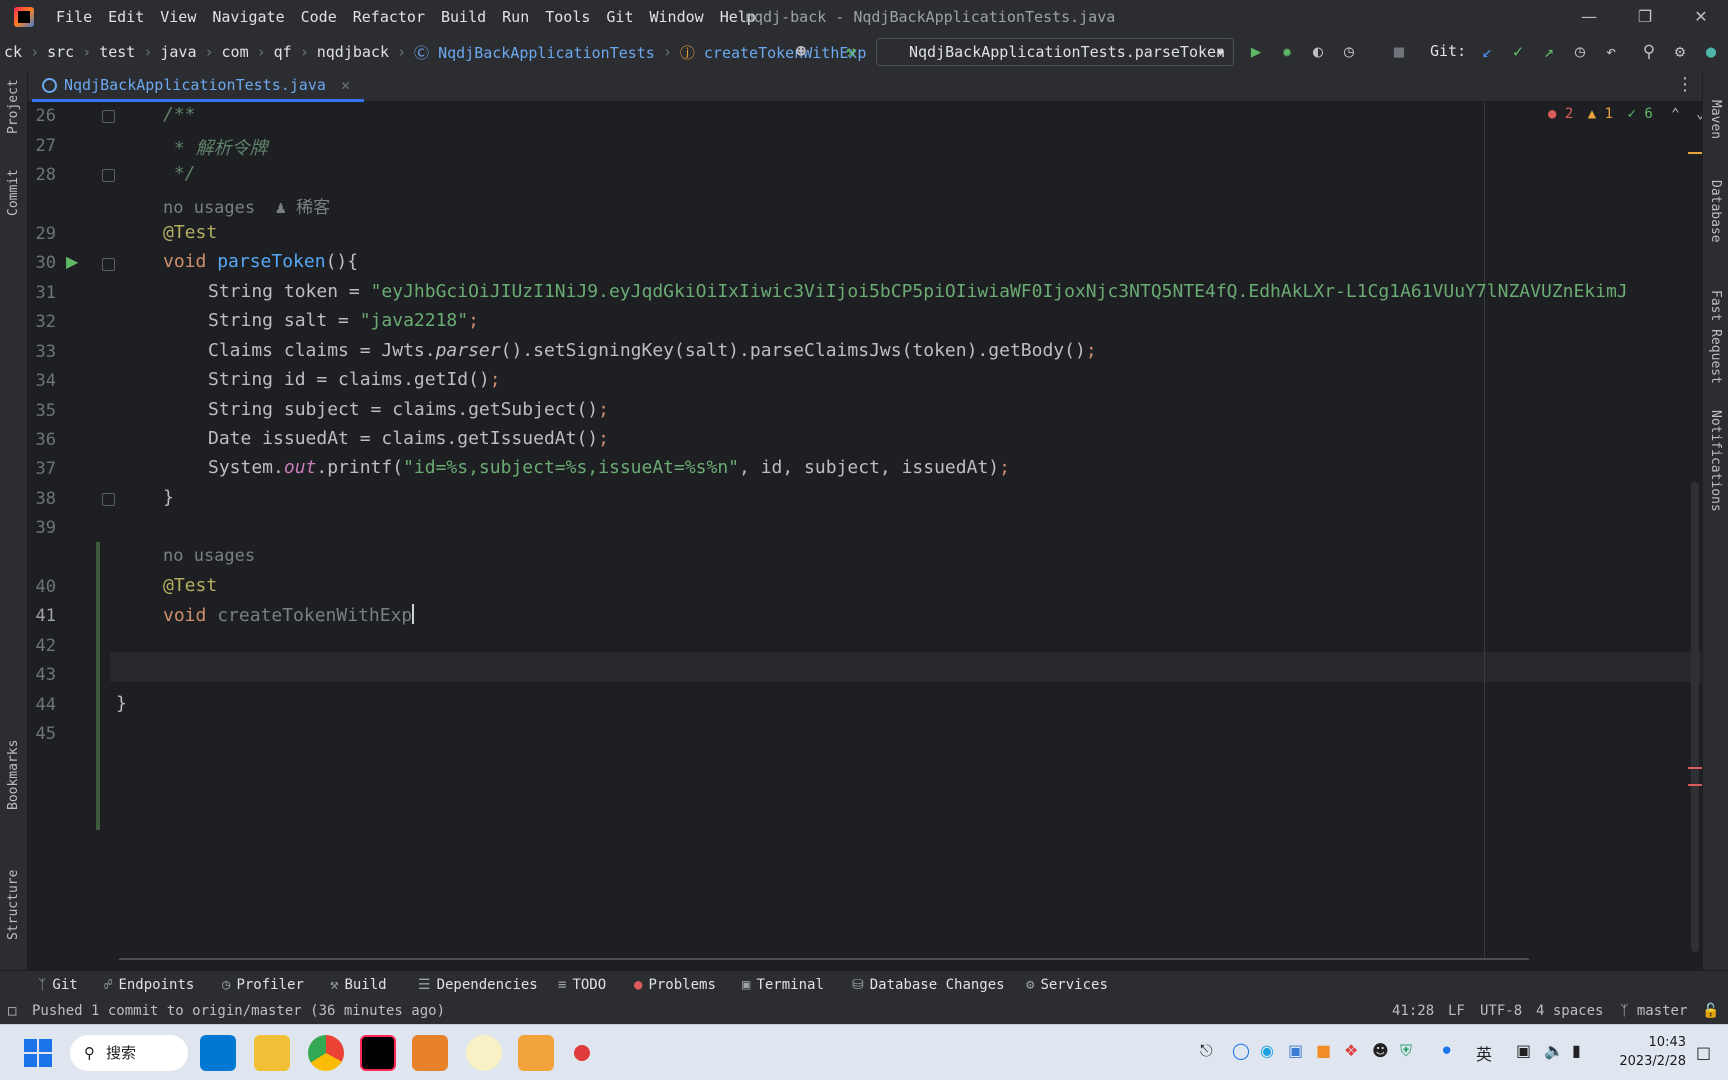  What do you see at coordinates (1487, 52) in the screenshot?
I see `git-update-icon: ↙` at bounding box center [1487, 52].